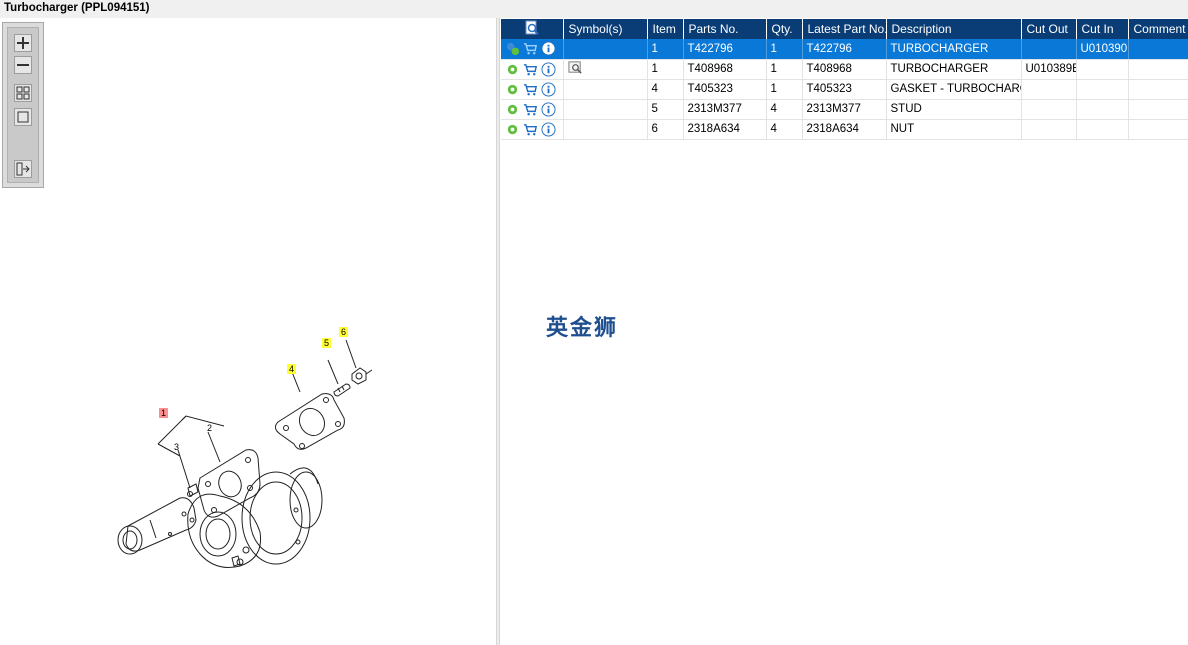 This screenshot has width=1188, height=645. I want to click on cell-item: 5, so click(665, 109).